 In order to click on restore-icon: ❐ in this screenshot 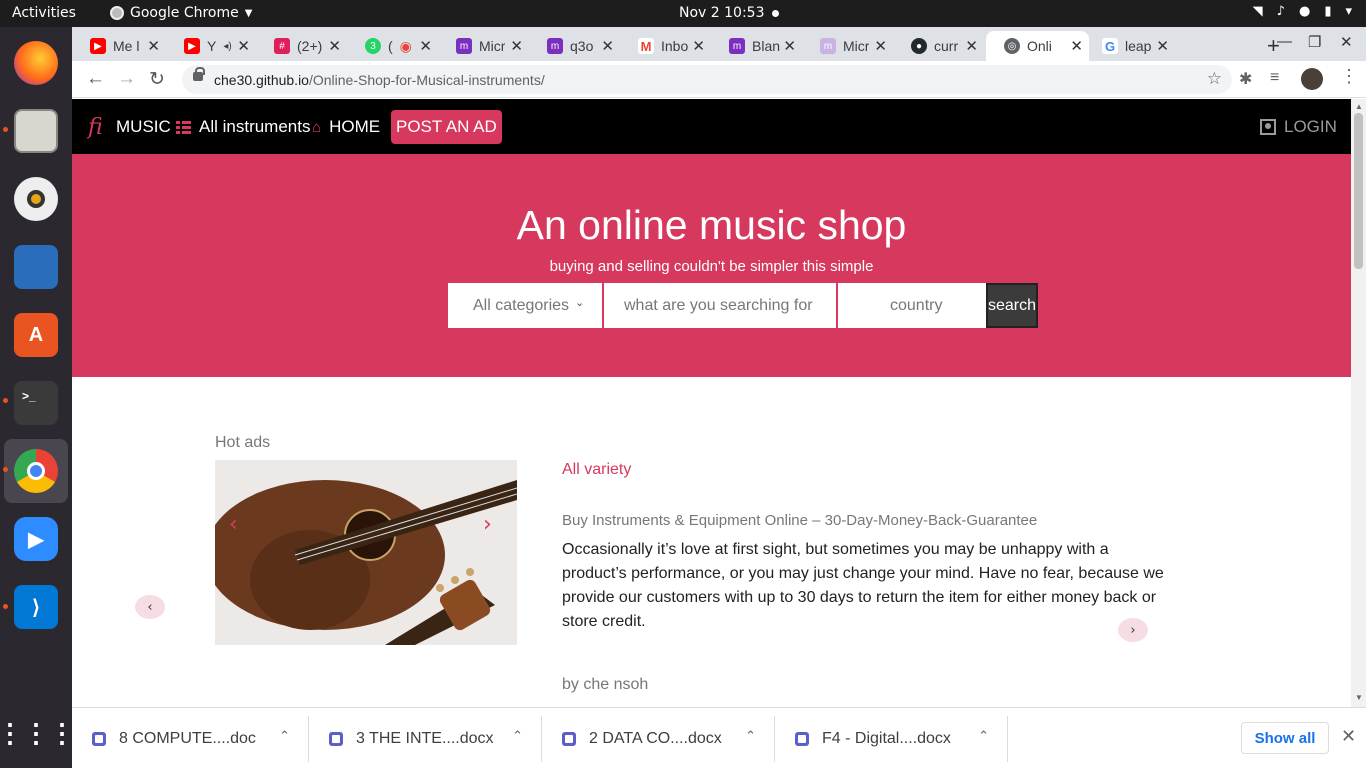, I will do `click(1314, 42)`.